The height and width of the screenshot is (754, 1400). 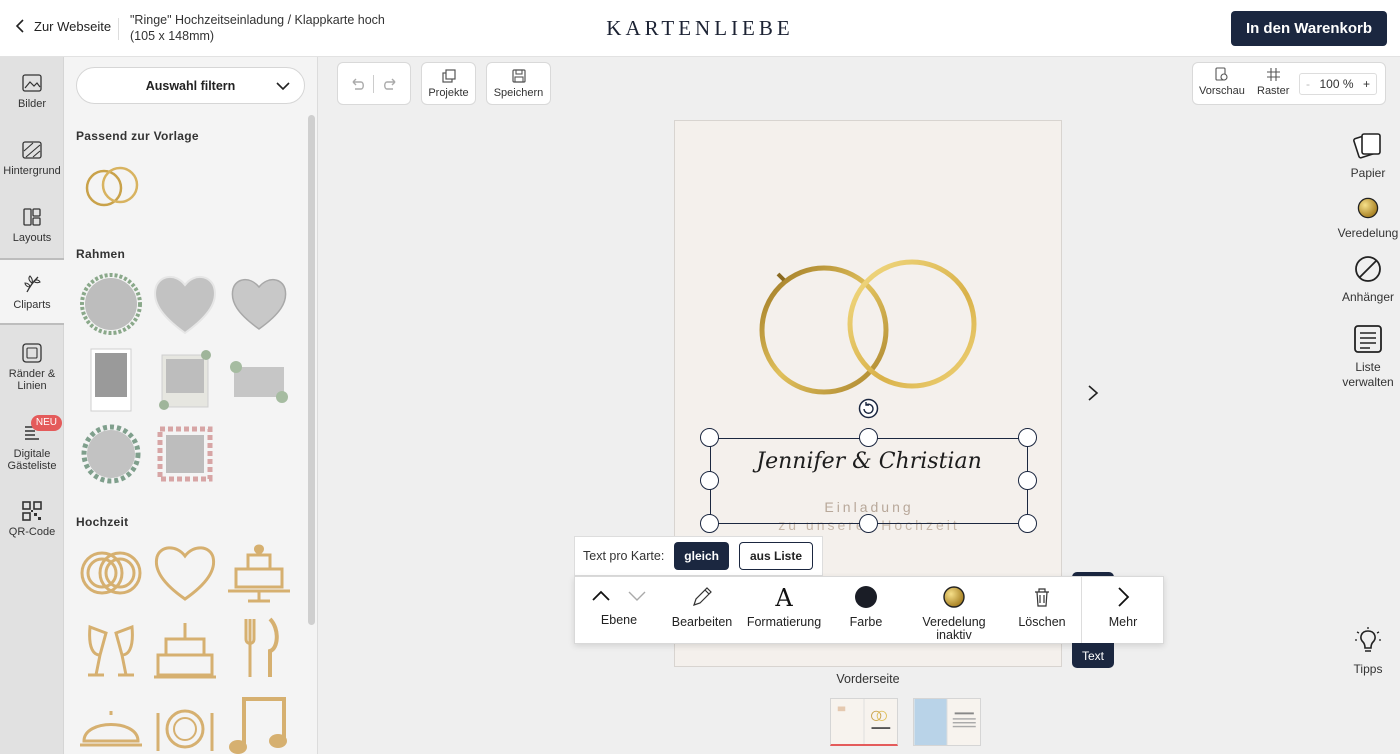 I want to click on heart-outline-frame-icon, so click(x=259, y=304).